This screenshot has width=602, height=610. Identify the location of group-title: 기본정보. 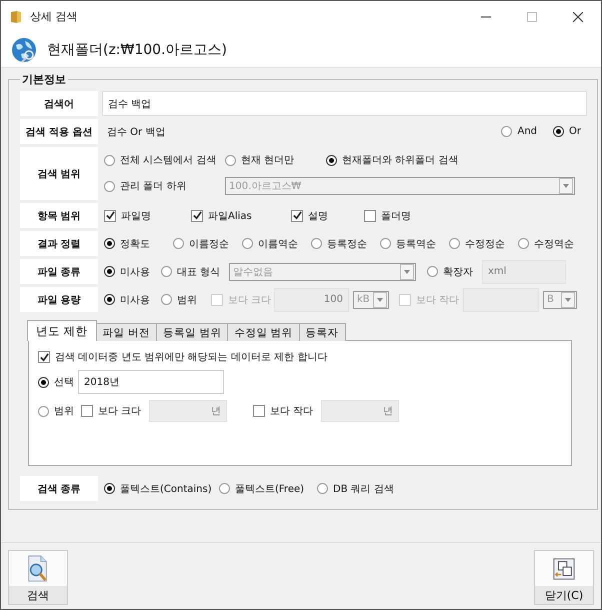
(44, 79).